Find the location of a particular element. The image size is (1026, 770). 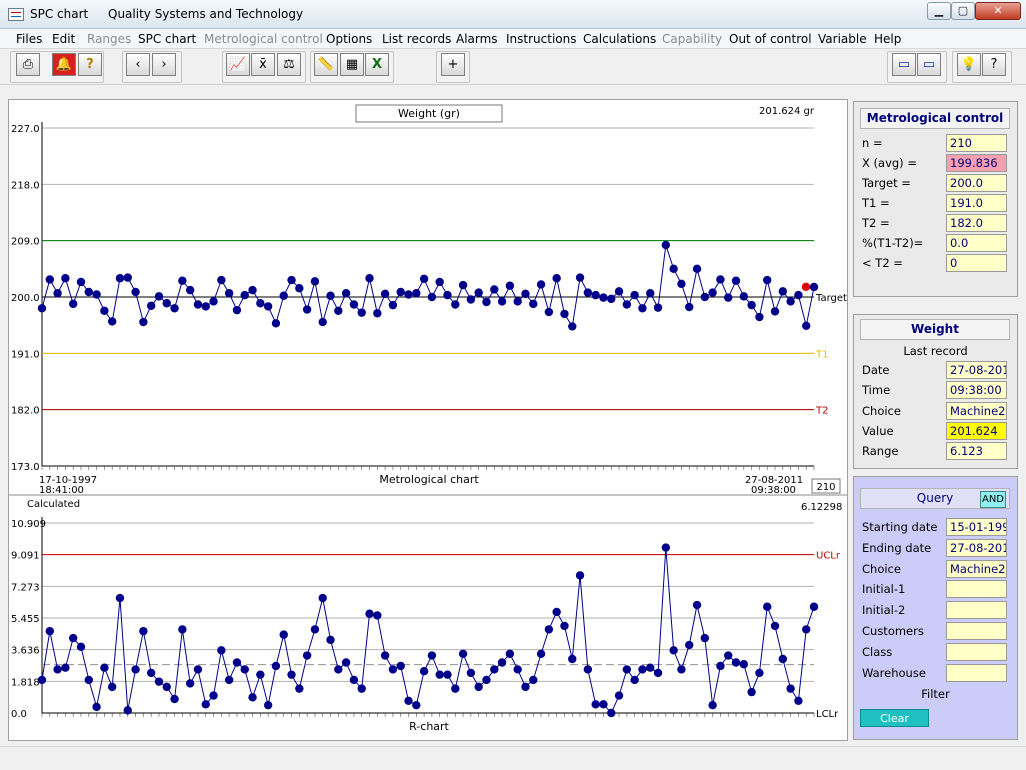

arrow-left-icon: ‹ is located at coordinates (138, 64).